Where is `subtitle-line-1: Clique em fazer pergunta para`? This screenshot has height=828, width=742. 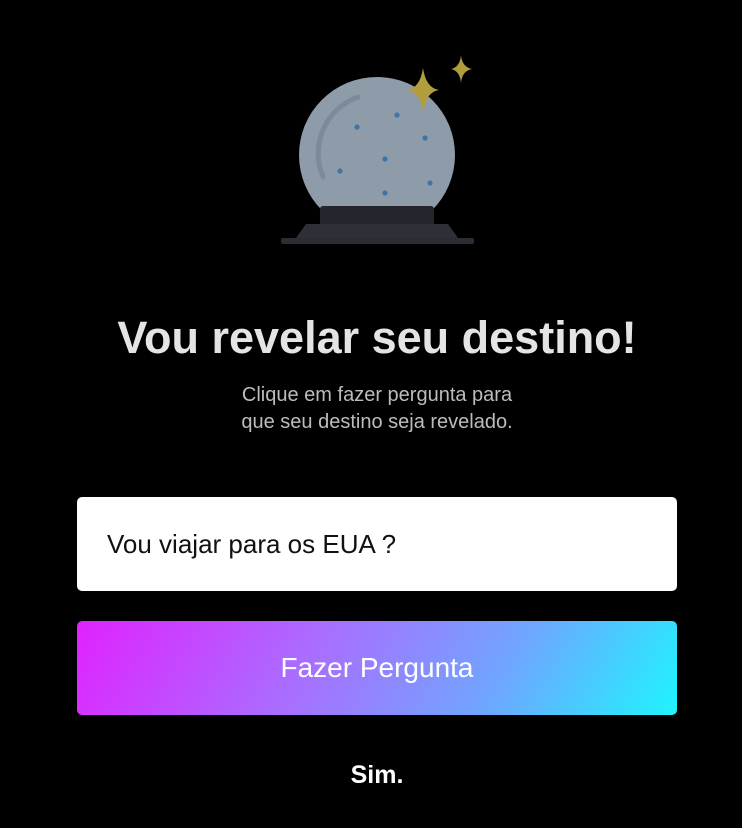
subtitle-line-1: Clique em fazer pergunta para is located at coordinates (377, 395).